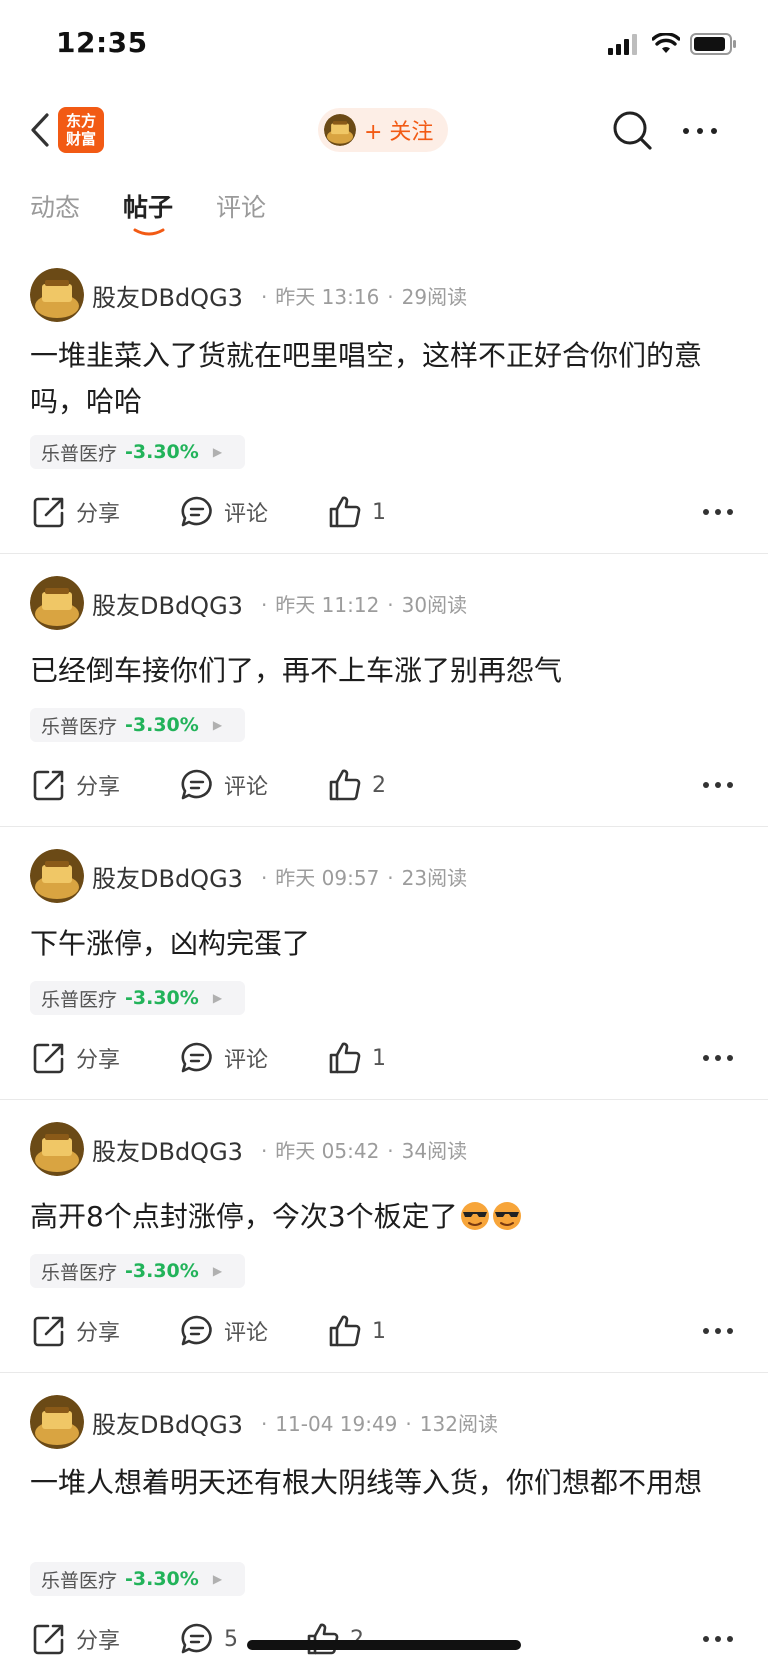 This screenshot has height=1663, width=768. I want to click on tab-posts: 帖子, so click(148, 206).